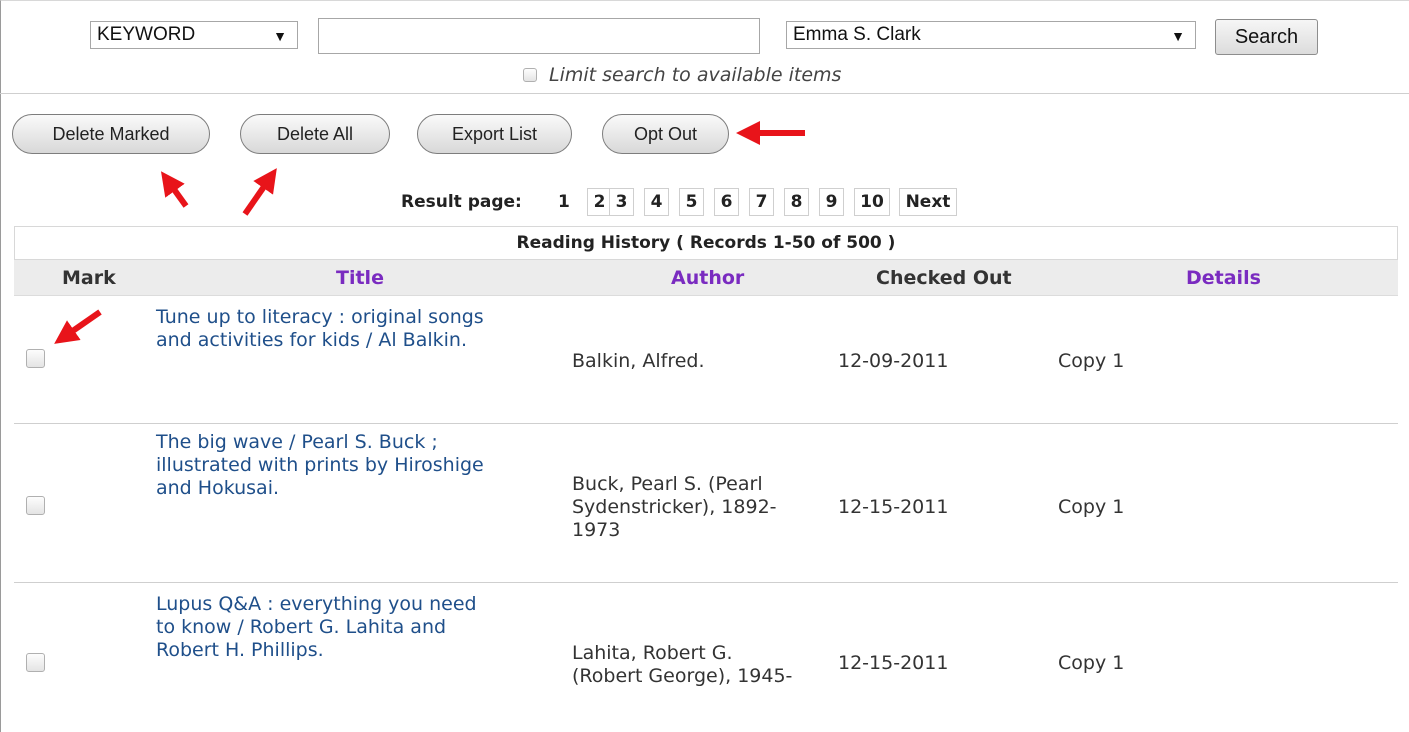  I want to click on author-line: Balkin, Alfred., so click(638, 361).